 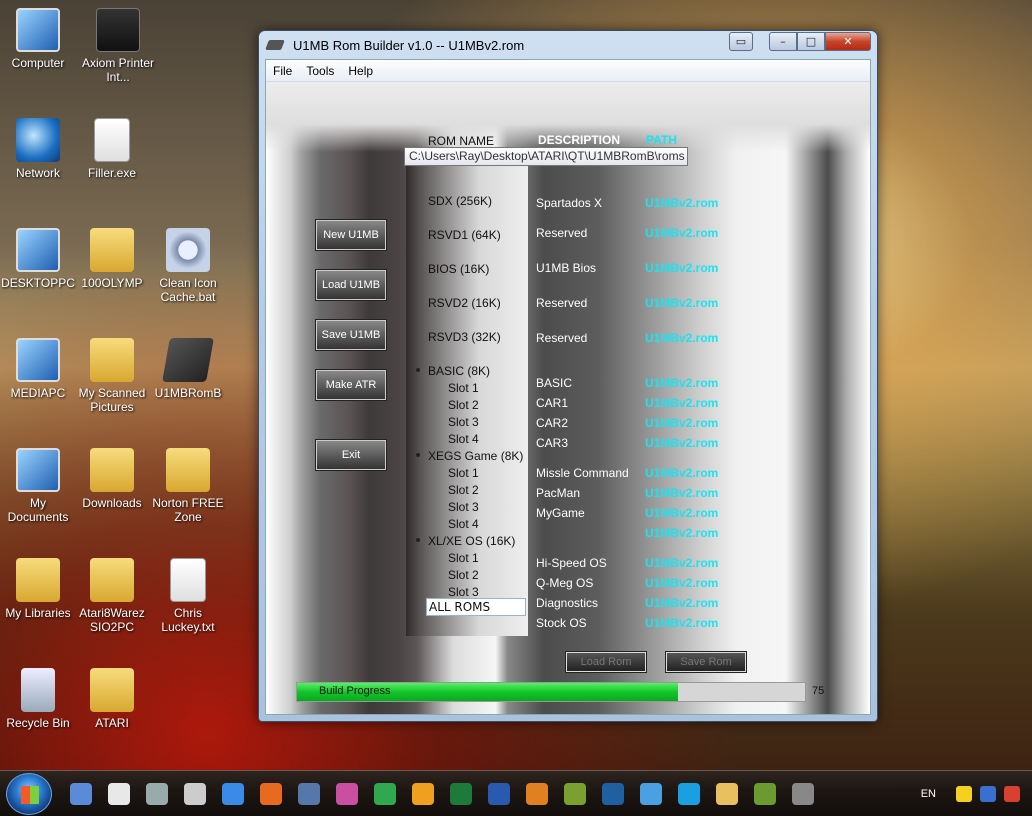 I want to click on rom-item: XL/XE OS (16K), so click(x=465, y=541).